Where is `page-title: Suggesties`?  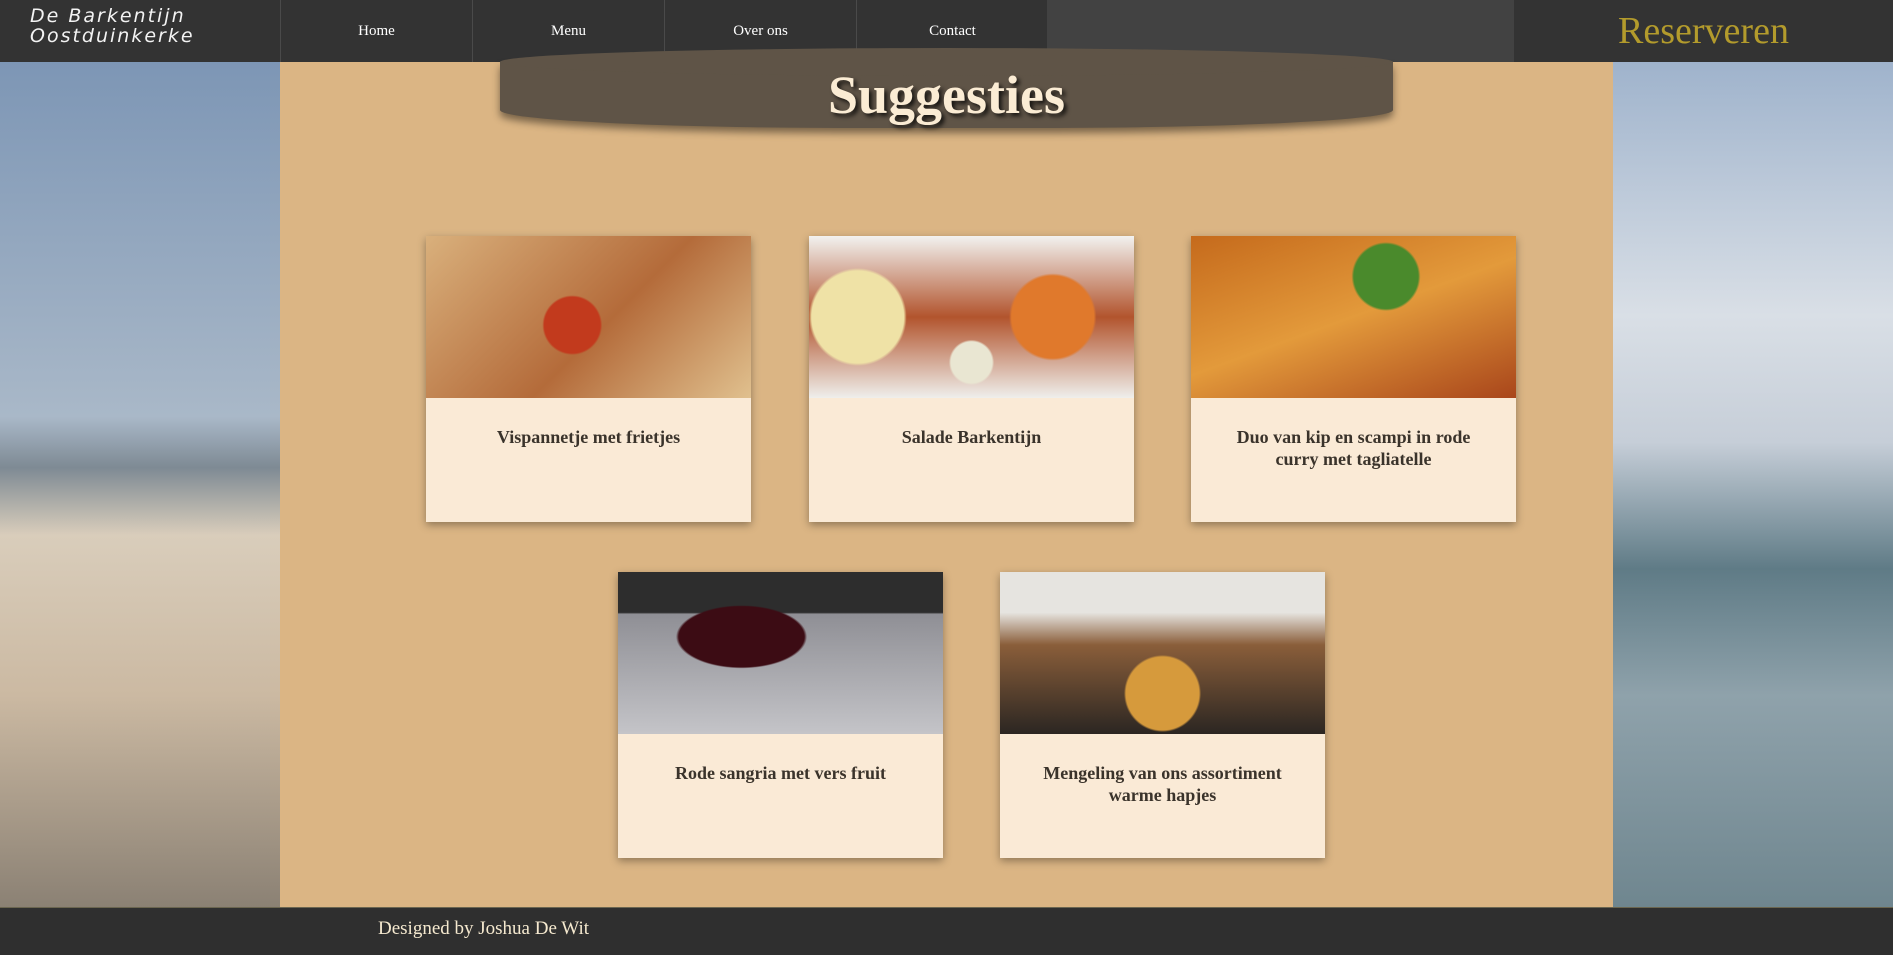
page-title: Suggesties is located at coordinates (946, 95).